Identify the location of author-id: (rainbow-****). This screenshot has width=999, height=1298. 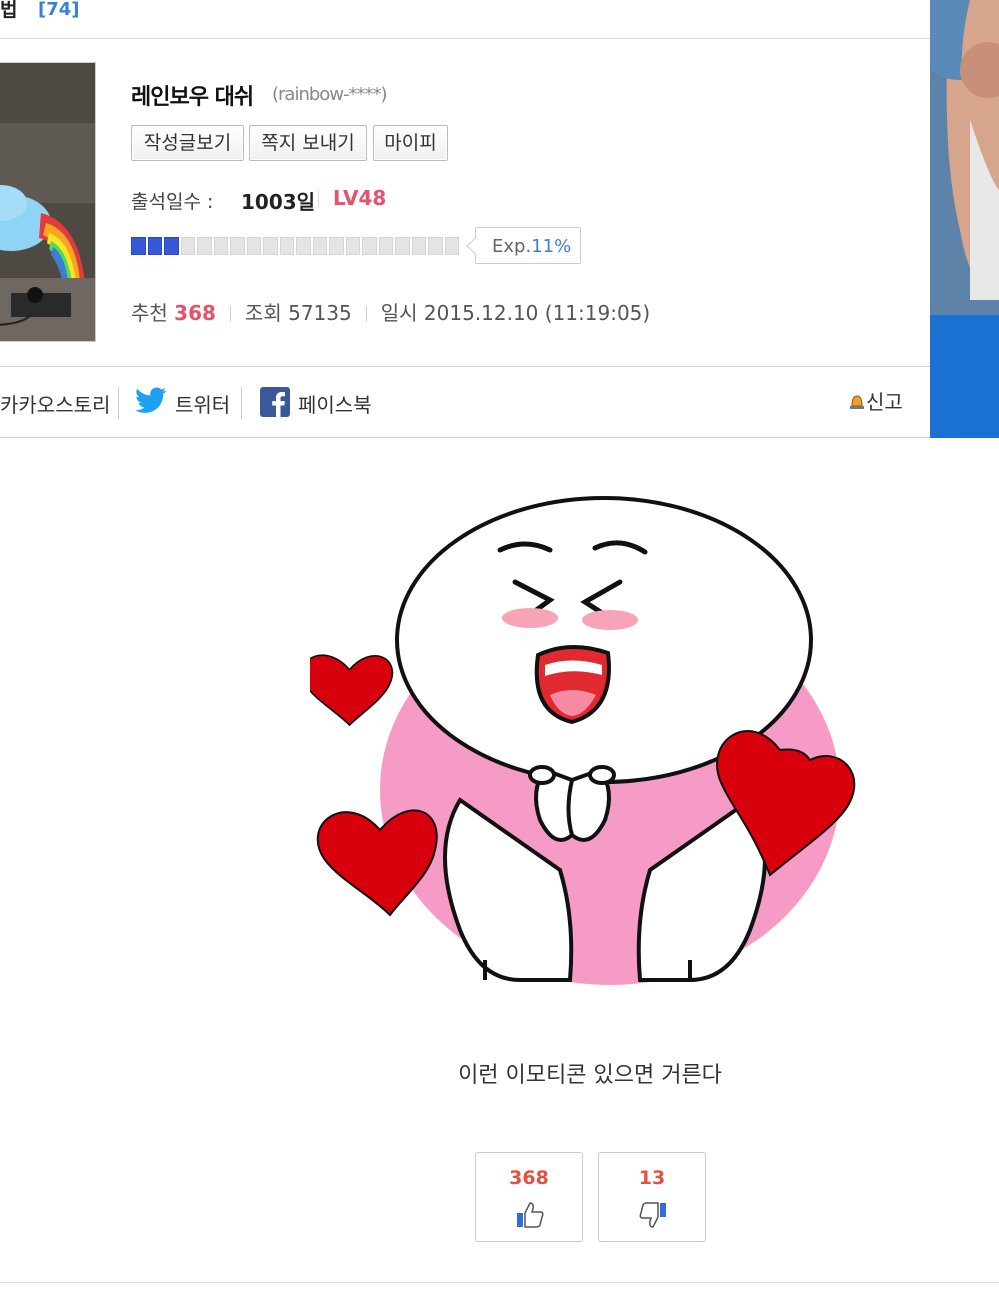
(330, 94).